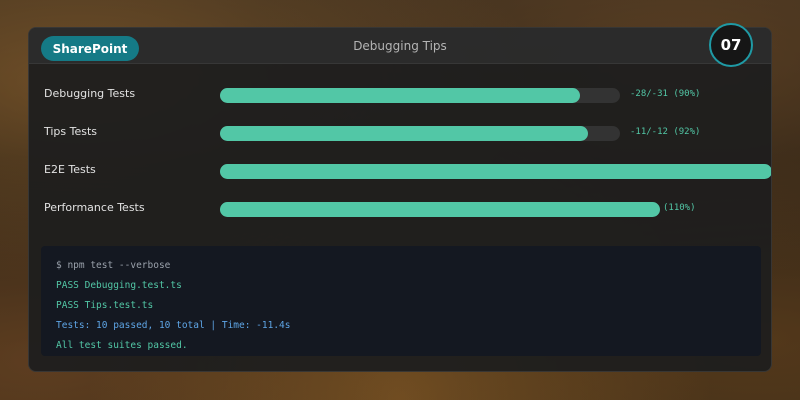 This screenshot has width=800, height=400. Describe the element at coordinates (119, 285) in the screenshot. I see `console-line: PASS Debugging.test.ts` at that location.